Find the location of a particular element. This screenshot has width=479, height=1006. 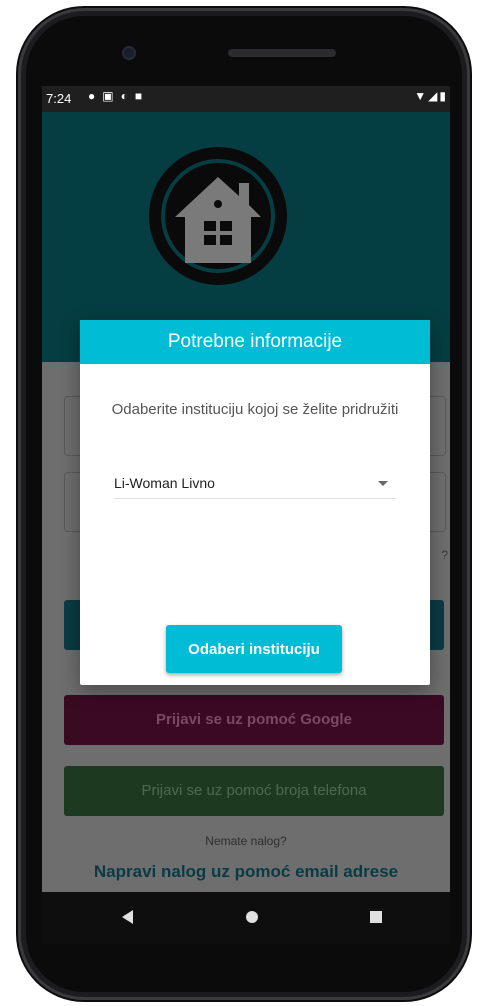

no-account-text: Nemate nalog? is located at coordinates (246, 841).